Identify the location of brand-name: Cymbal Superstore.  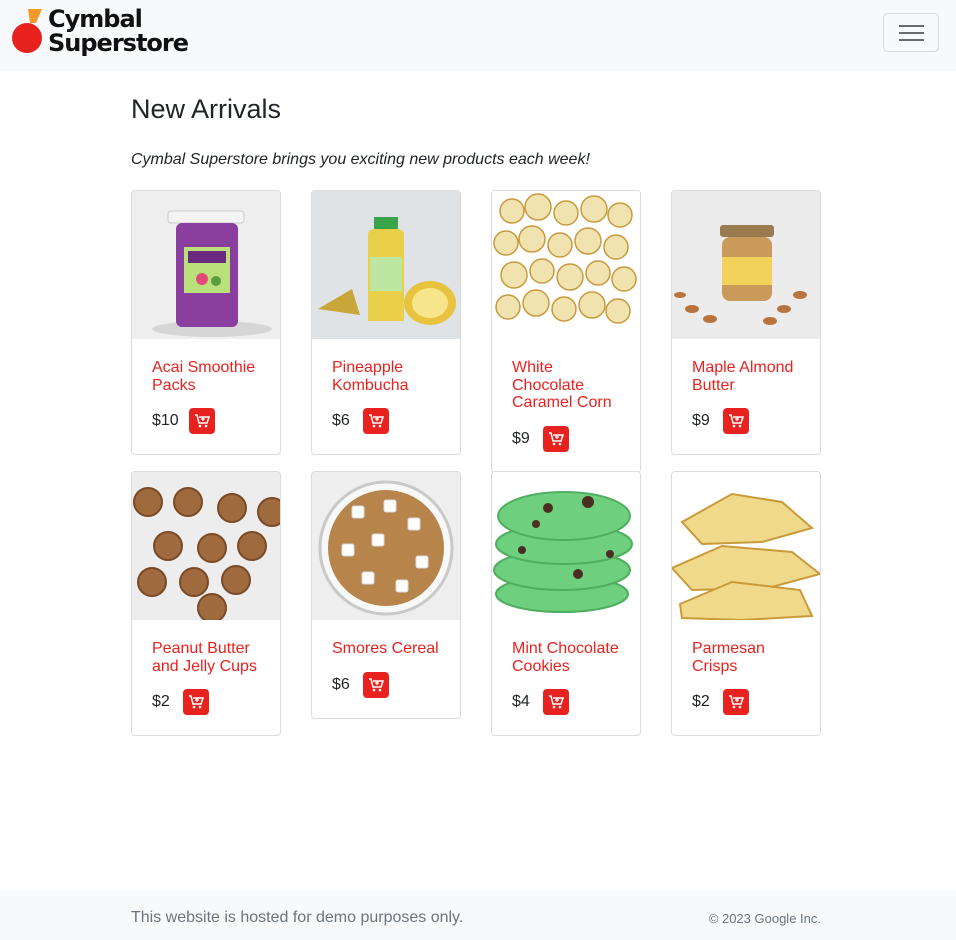
(118, 31).